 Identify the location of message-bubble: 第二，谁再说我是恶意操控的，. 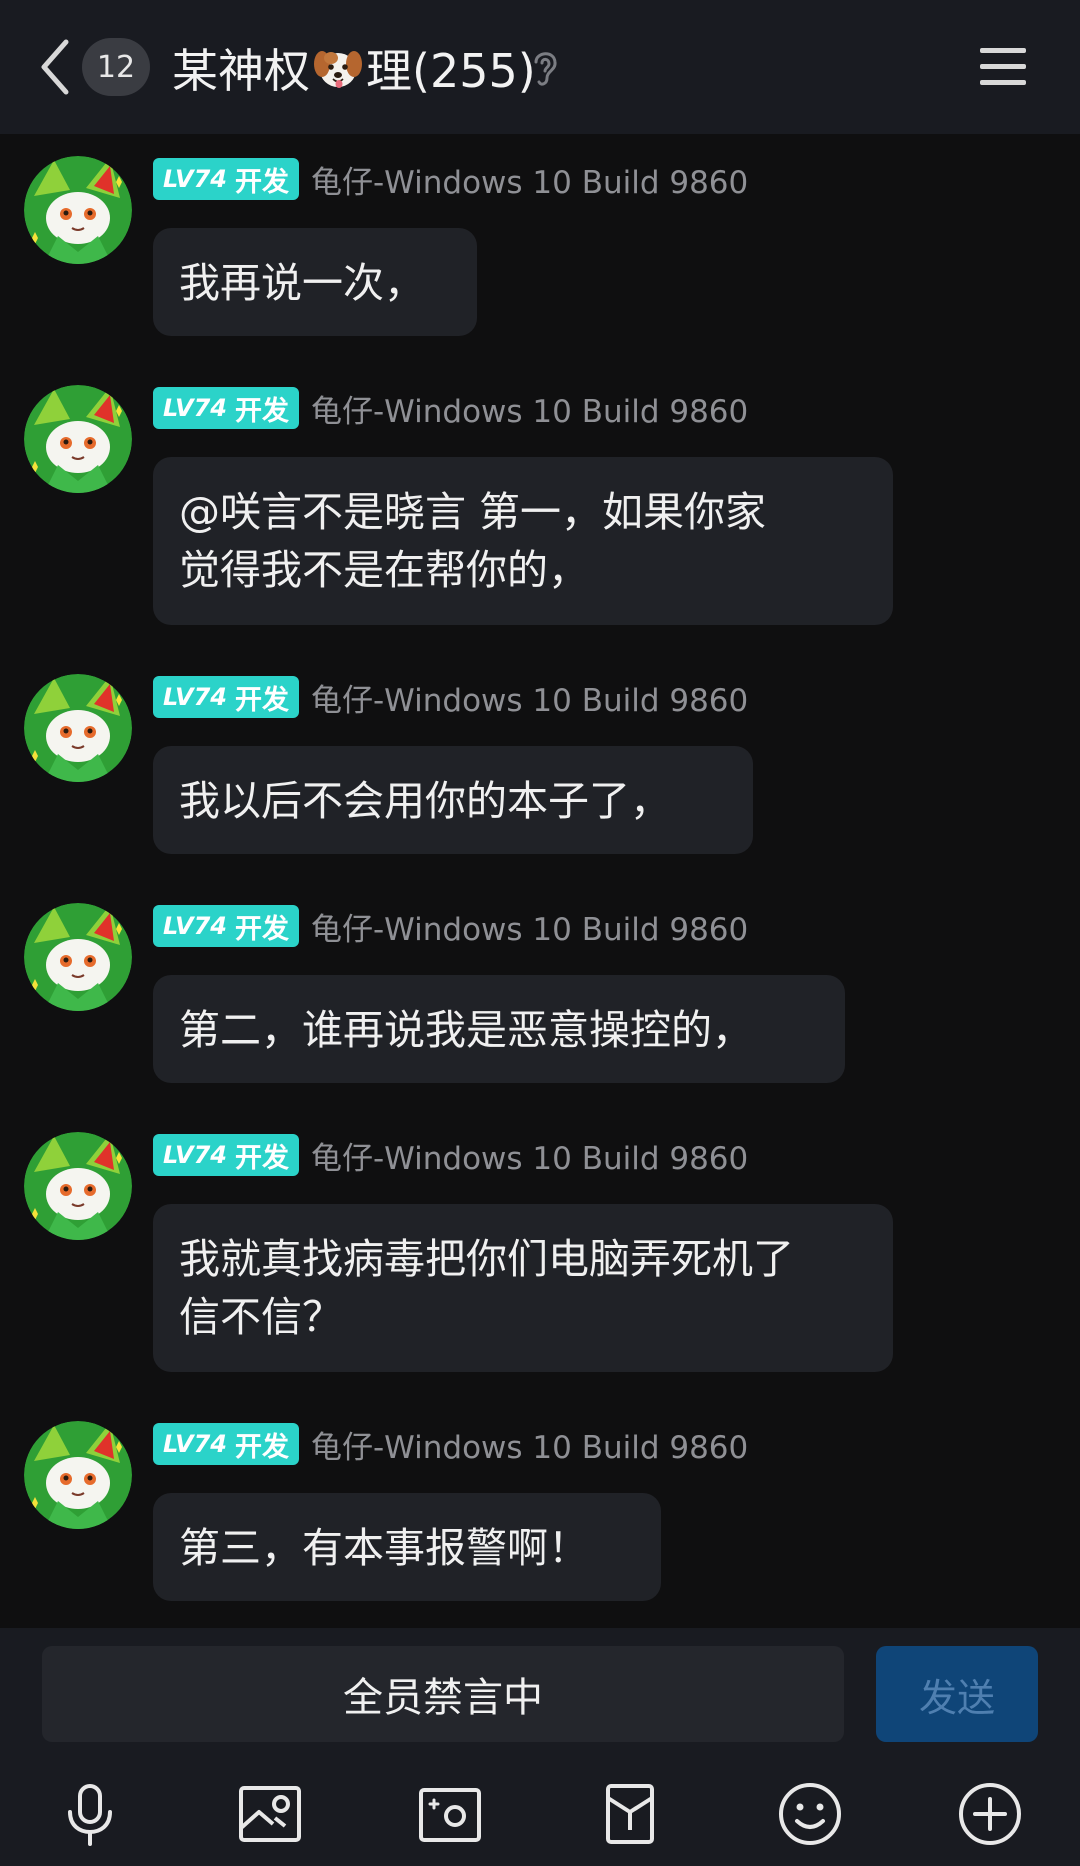
(499, 1029).